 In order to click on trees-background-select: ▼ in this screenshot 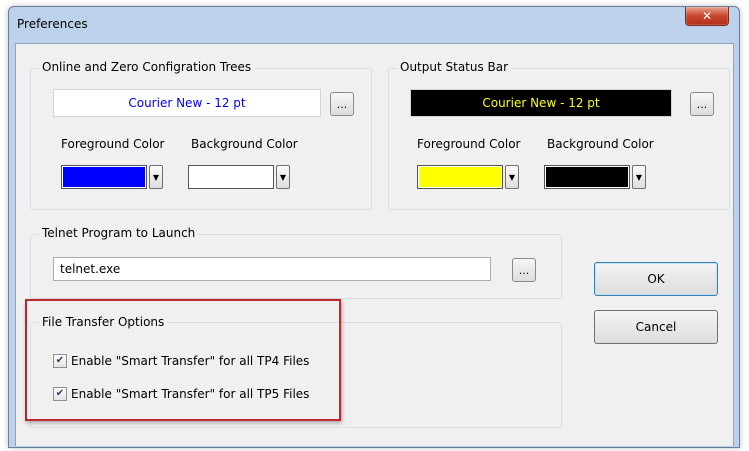, I will do `click(239, 177)`.